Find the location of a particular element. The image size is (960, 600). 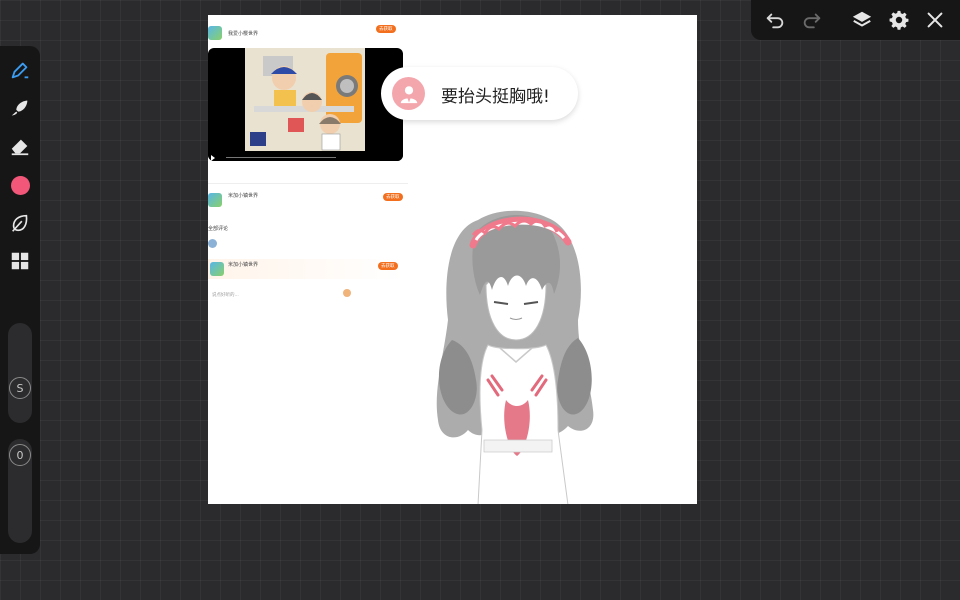

layers-icon is located at coordinates (862, 19).